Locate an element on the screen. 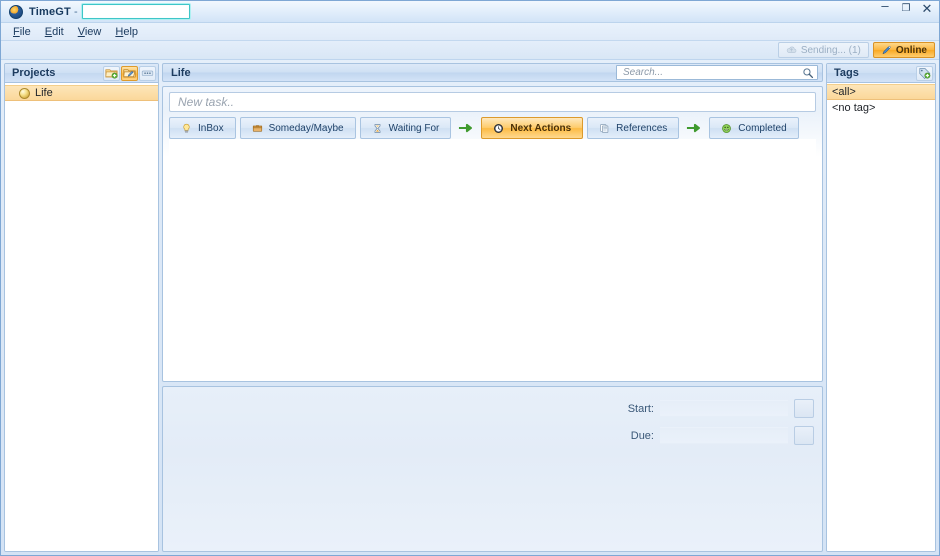 The height and width of the screenshot is (556, 940). menu-bar: File Edit View Help is located at coordinates (470, 32).